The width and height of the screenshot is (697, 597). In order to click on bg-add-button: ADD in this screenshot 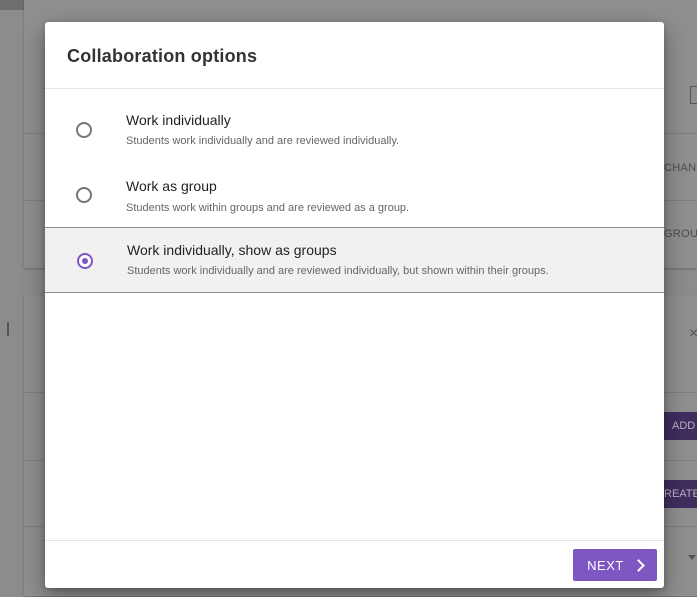, I will do `click(680, 426)`.